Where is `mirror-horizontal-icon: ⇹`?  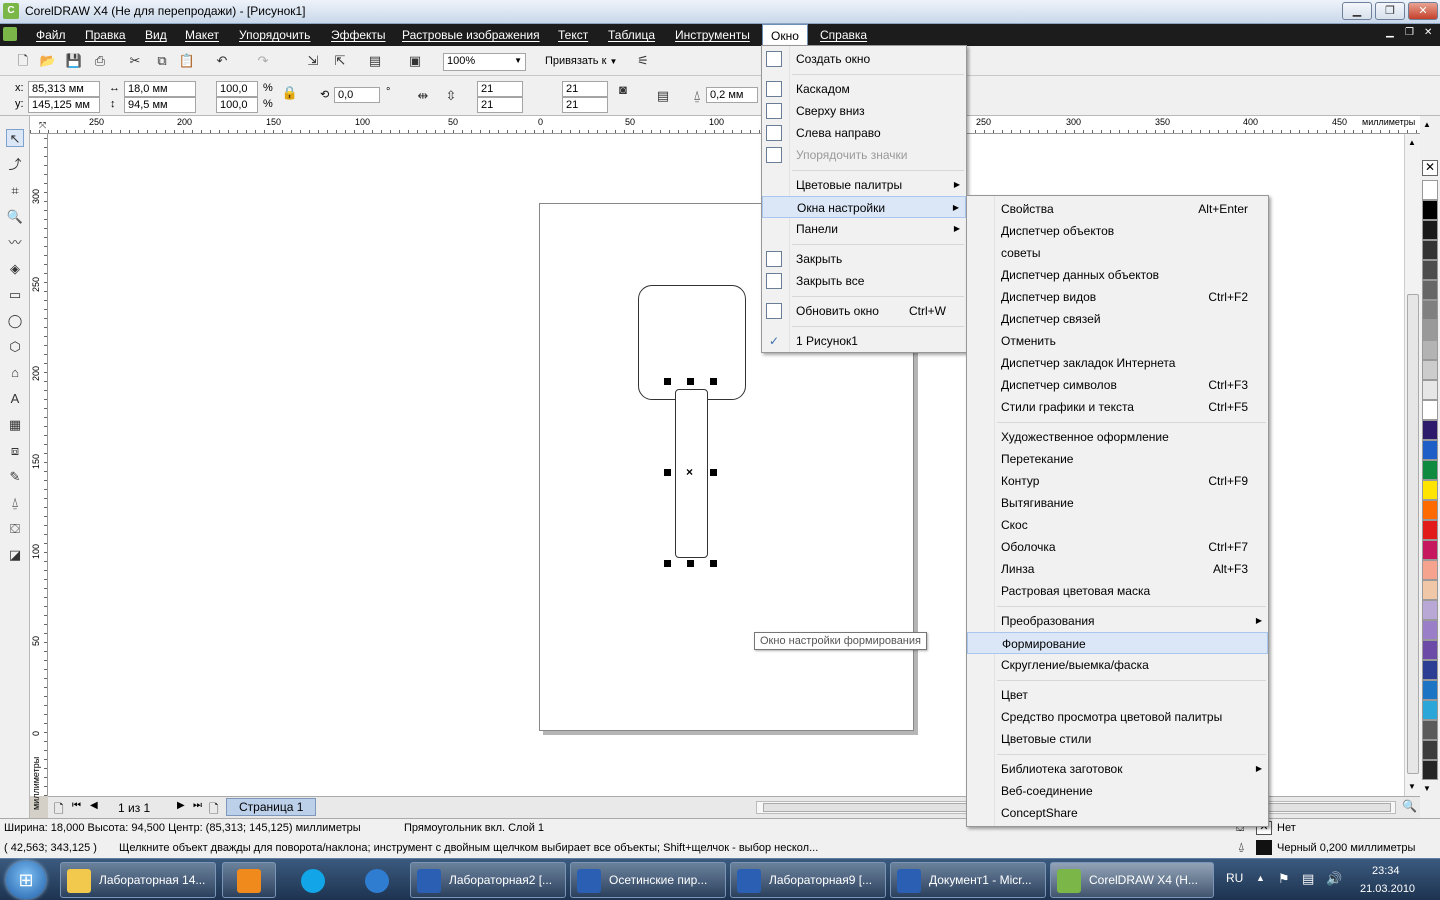 mirror-horizontal-icon: ⇹ is located at coordinates (423, 96).